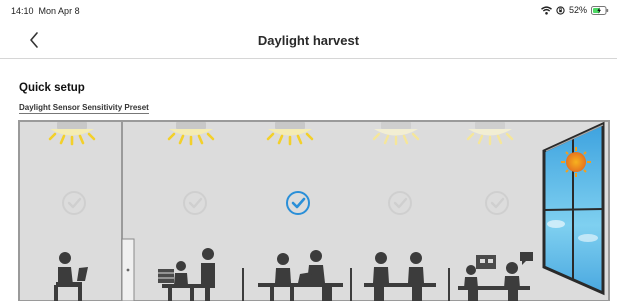 The height and width of the screenshot is (301, 617). Describe the element at coordinates (546, 10) in the screenshot. I see `wifi-icon` at that location.